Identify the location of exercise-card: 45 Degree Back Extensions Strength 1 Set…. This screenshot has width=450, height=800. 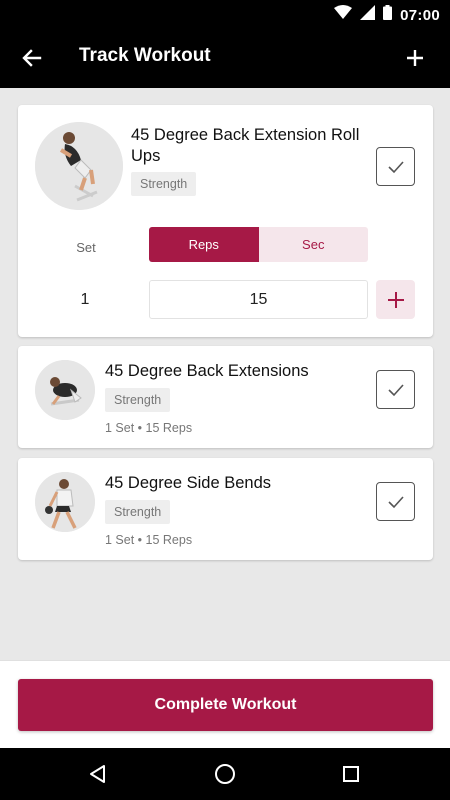
(225, 397).